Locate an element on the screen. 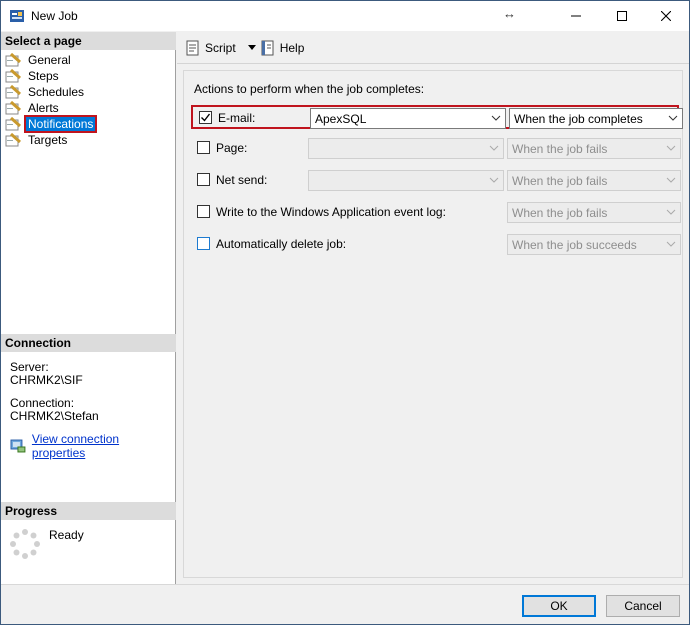 The width and height of the screenshot is (690, 625). email-operator-select: ApexSQL is located at coordinates (408, 118).